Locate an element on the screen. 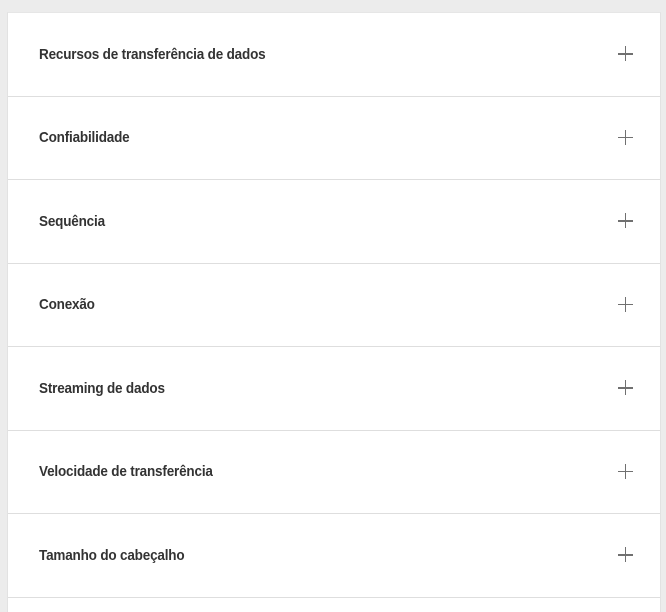 Image resolution: width=666 pixels, height=612 pixels. accordion-item-label: Velocidade de transferência is located at coordinates (126, 472).